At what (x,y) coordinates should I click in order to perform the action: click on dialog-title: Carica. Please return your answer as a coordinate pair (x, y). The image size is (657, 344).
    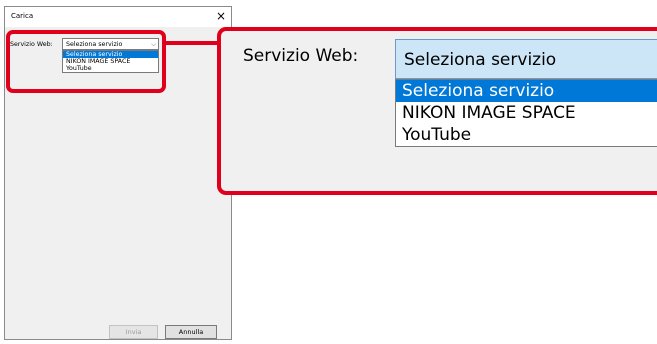
    Looking at the image, I should click on (22, 16).